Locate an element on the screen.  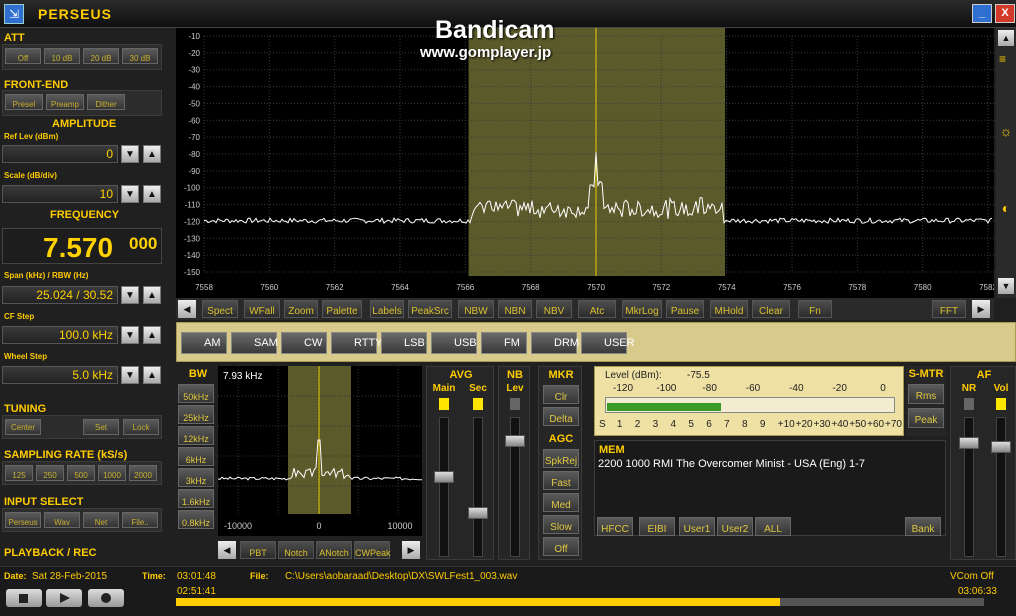
sampling-2000-button: 2000 is located at coordinates (143, 473).